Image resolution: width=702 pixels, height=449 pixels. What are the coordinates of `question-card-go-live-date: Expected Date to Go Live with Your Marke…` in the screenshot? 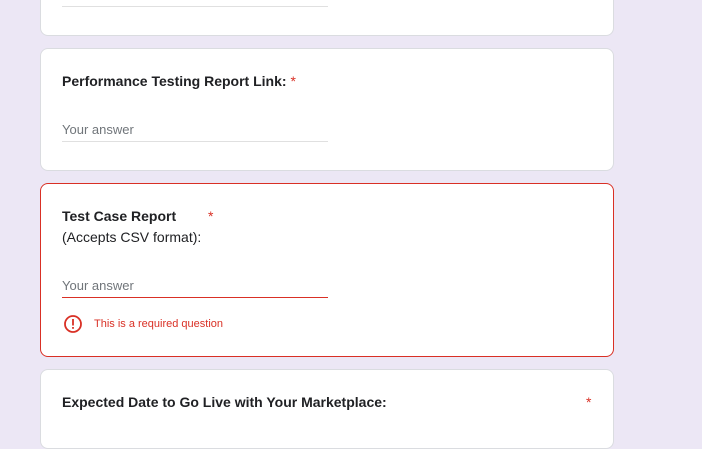 It's located at (327, 409).